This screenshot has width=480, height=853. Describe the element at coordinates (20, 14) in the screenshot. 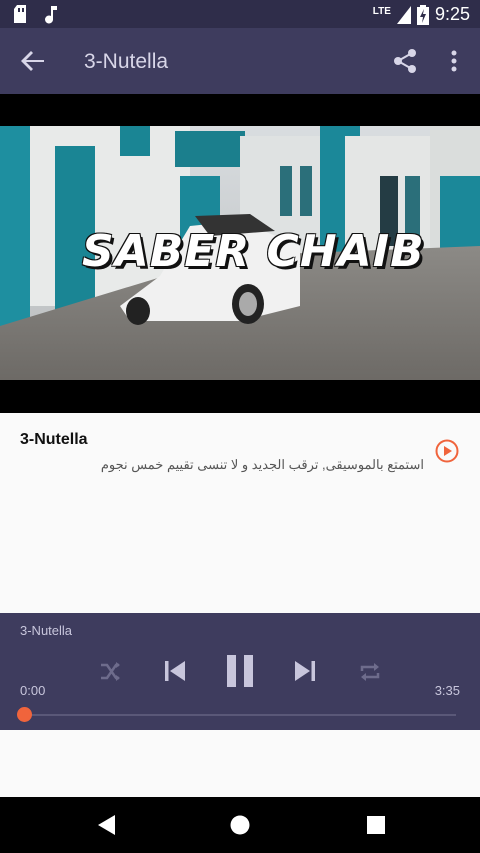

I see `sd-card-icon` at that location.